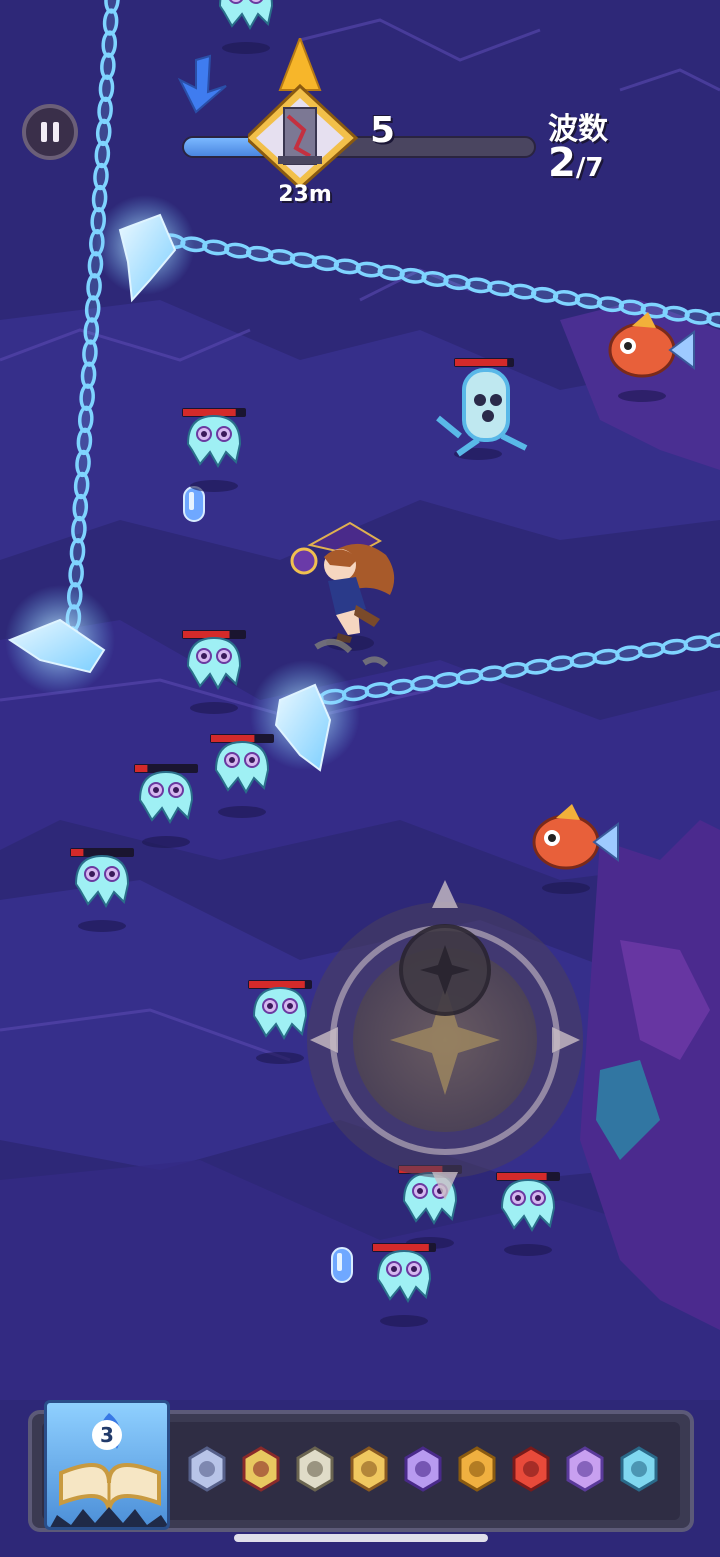 The image size is (720, 1557). Describe the element at coordinates (369, 1469) in the screenshot. I see `treasure-map-icon` at that location.